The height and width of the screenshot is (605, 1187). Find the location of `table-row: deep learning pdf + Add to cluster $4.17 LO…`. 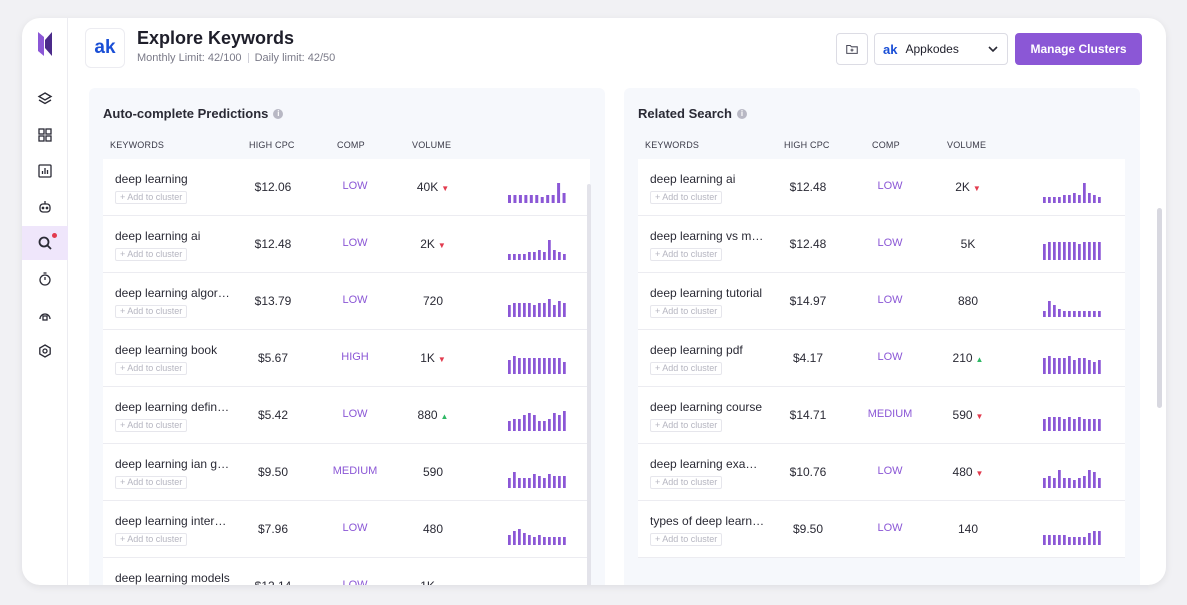

table-row: deep learning pdf + Add to cluster $4.17 LO… is located at coordinates (881, 358).